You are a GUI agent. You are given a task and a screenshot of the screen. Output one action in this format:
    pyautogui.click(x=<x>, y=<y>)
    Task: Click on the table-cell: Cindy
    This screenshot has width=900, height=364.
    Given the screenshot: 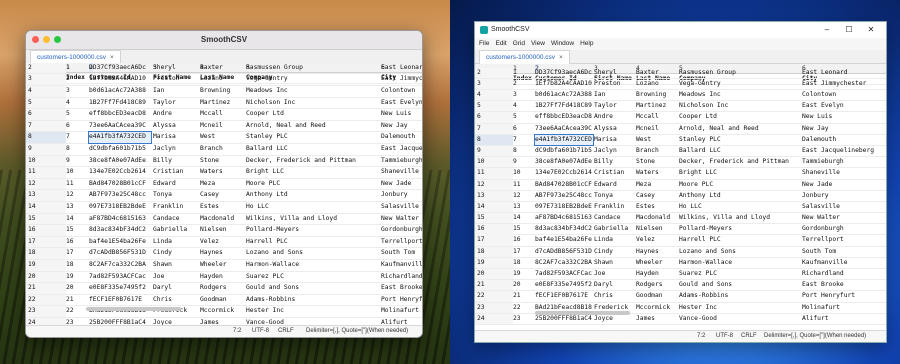 What is the action you would take?
    pyautogui.click(x=176, y=253)
    